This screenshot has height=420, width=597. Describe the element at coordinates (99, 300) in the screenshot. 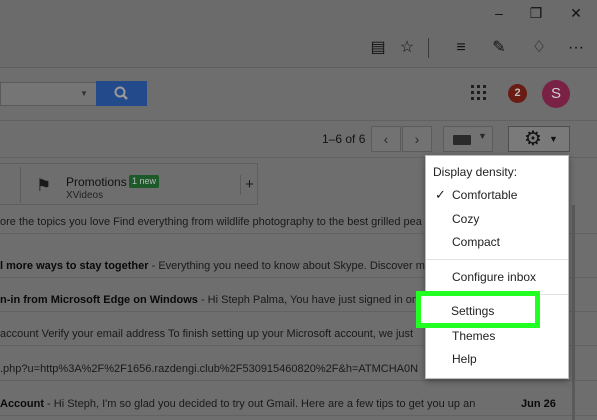

I see `email-subject: n-in from Microsoft Edge on Windows` at that location.